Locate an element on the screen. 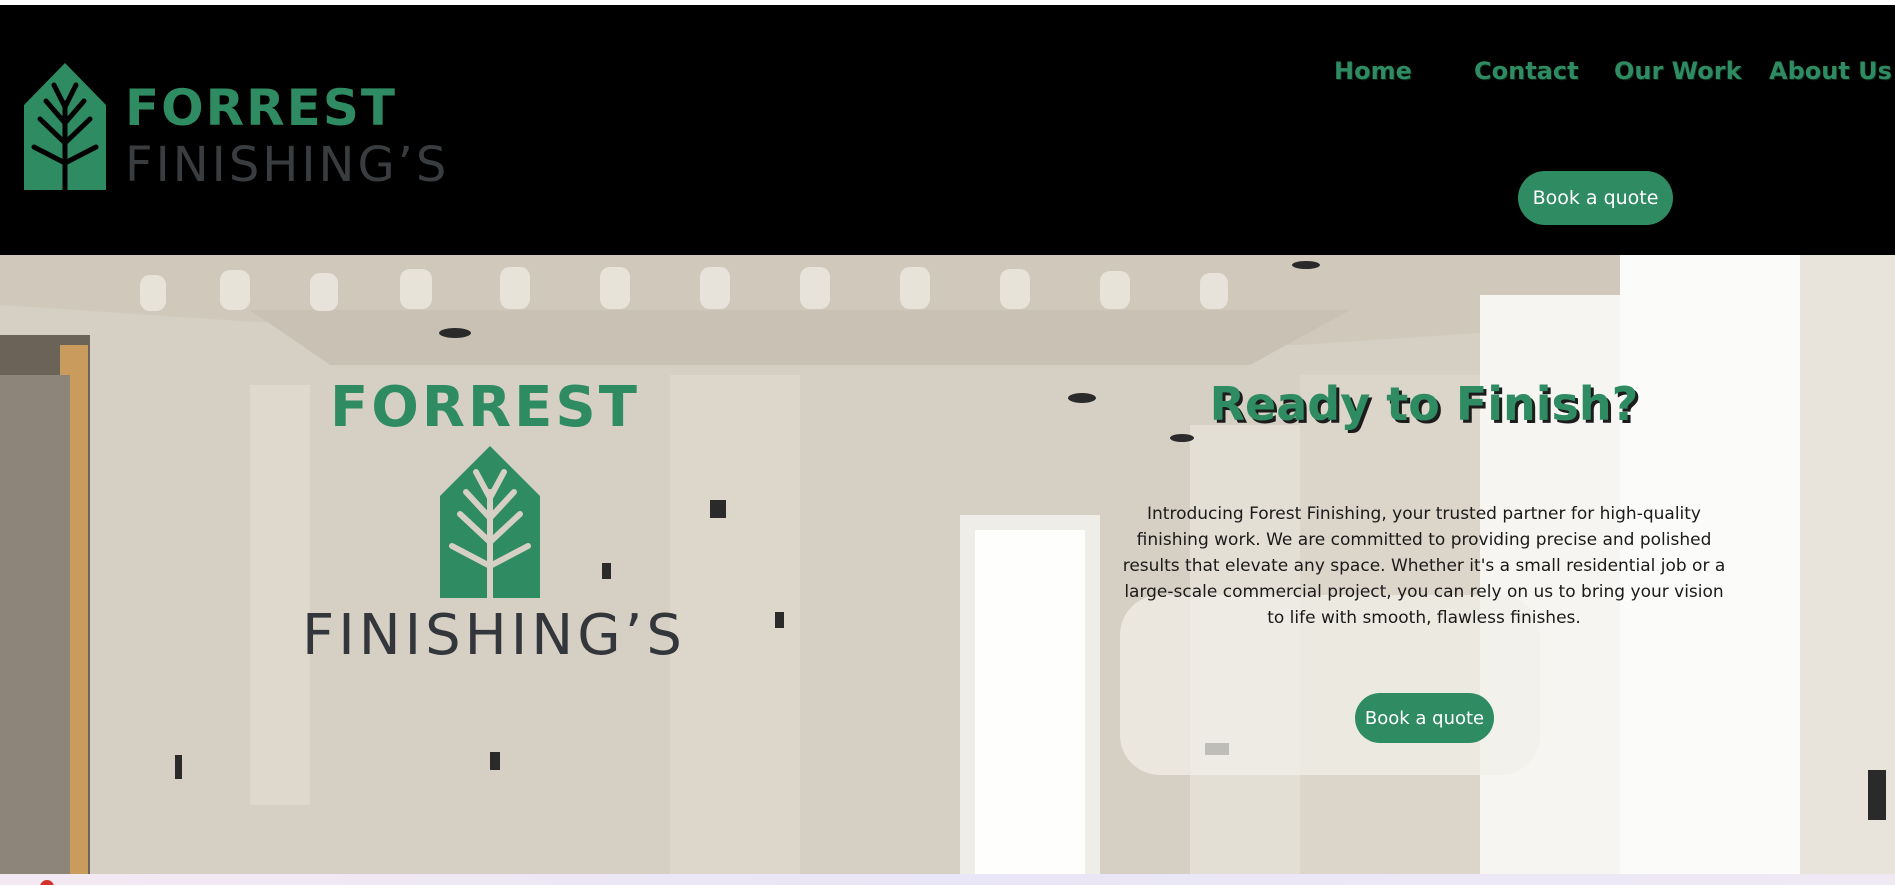  hero-logo-word-forrest: FORREST is located at coordinates (485, 407).